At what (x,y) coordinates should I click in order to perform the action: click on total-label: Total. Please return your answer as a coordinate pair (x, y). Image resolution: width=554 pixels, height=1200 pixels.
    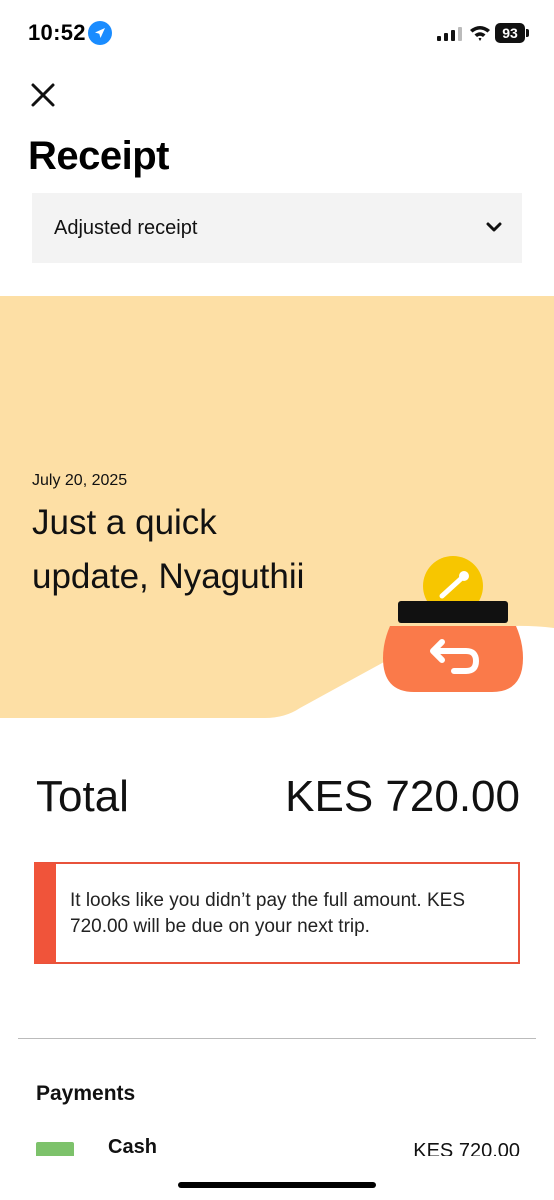
    Looking at the image, I should click on (82, 796).